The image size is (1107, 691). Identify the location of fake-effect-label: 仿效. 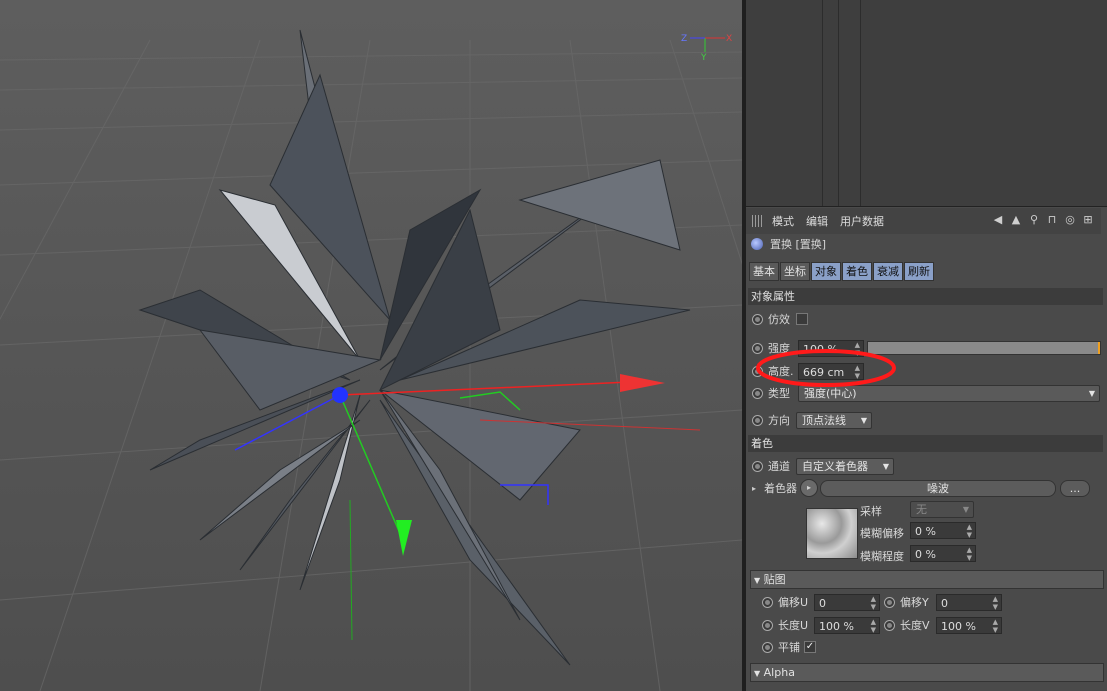
(779, 319).